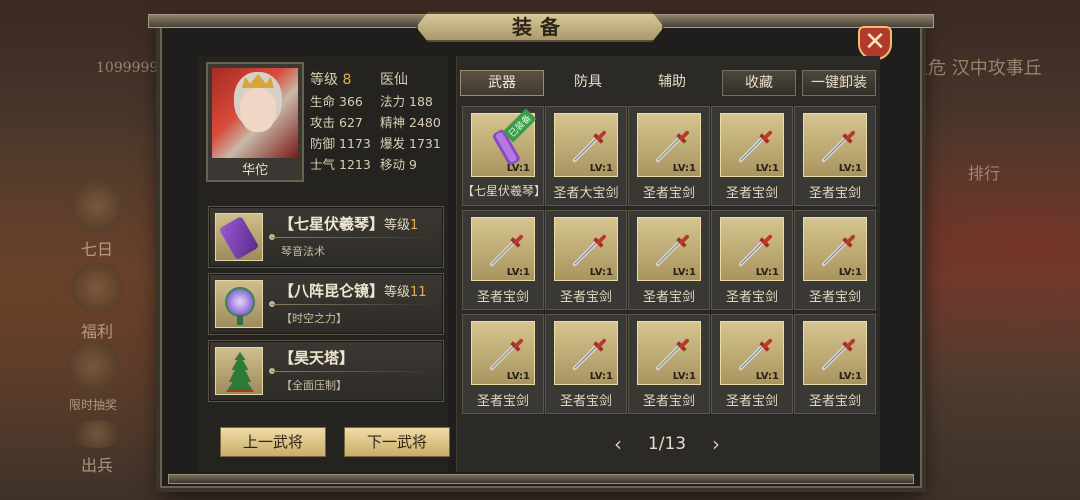 Image resolution: width=1080 pixels, height=500 pixels. What do you see at coordinates (331, 80) in the screenshot?
I see `hero-level: 等级 8` at bounding box center [331, 80].